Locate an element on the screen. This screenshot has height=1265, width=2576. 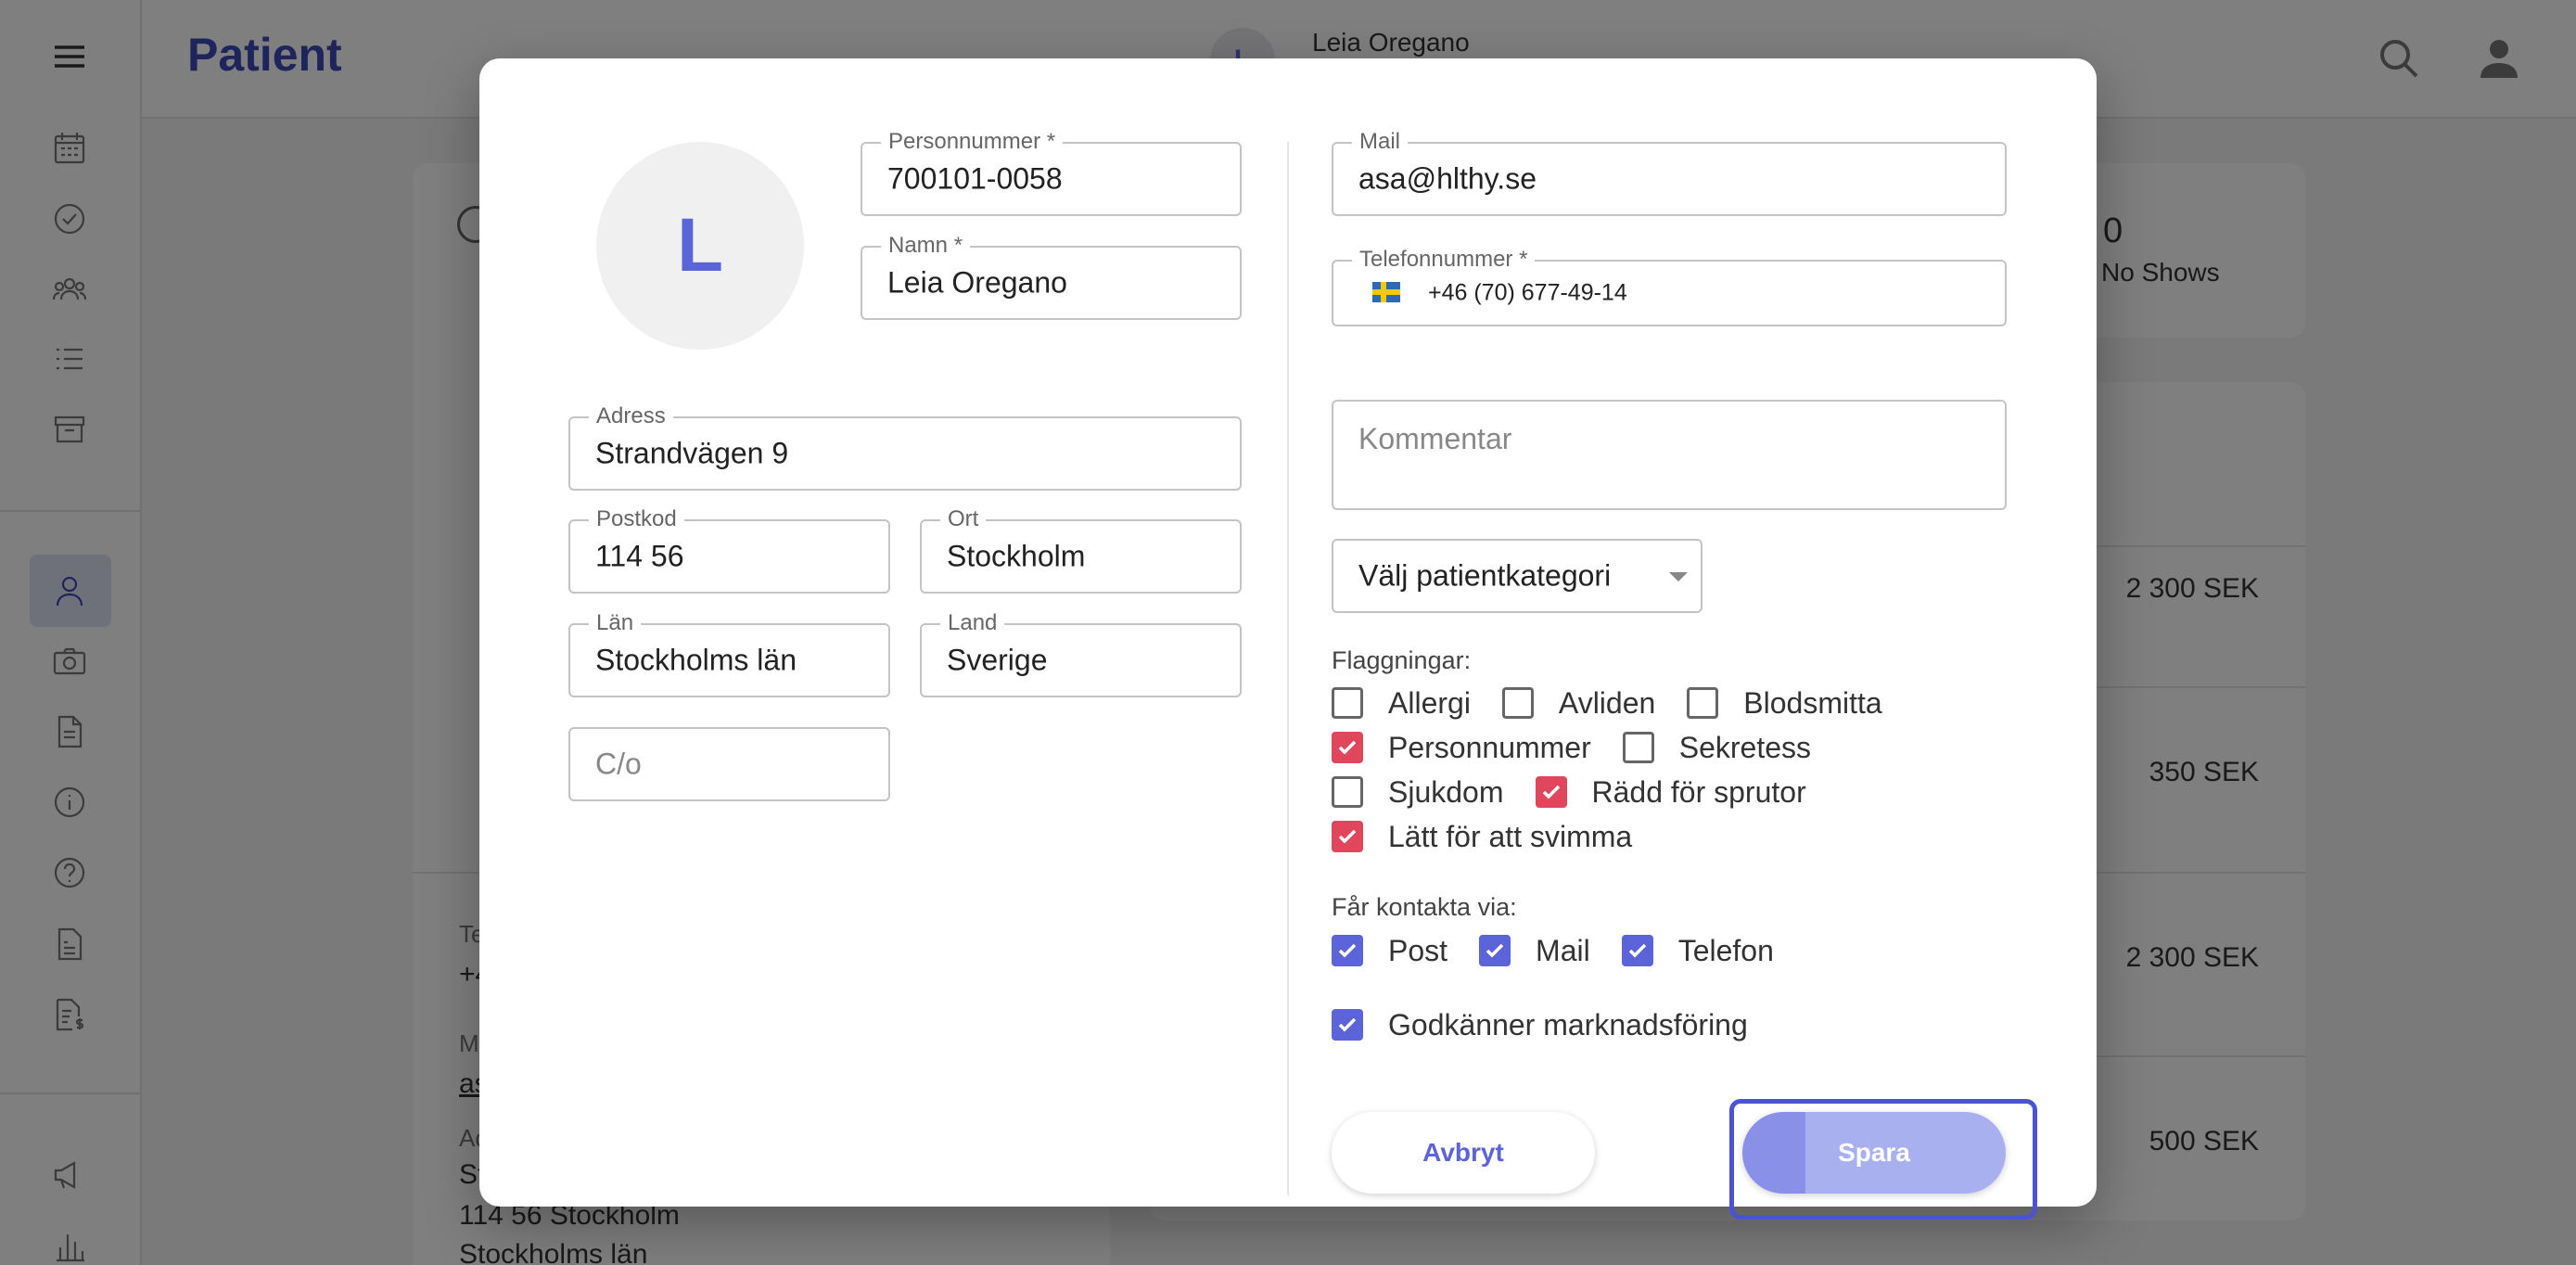
patient-avatar: L is located at coordinates (700, 246).